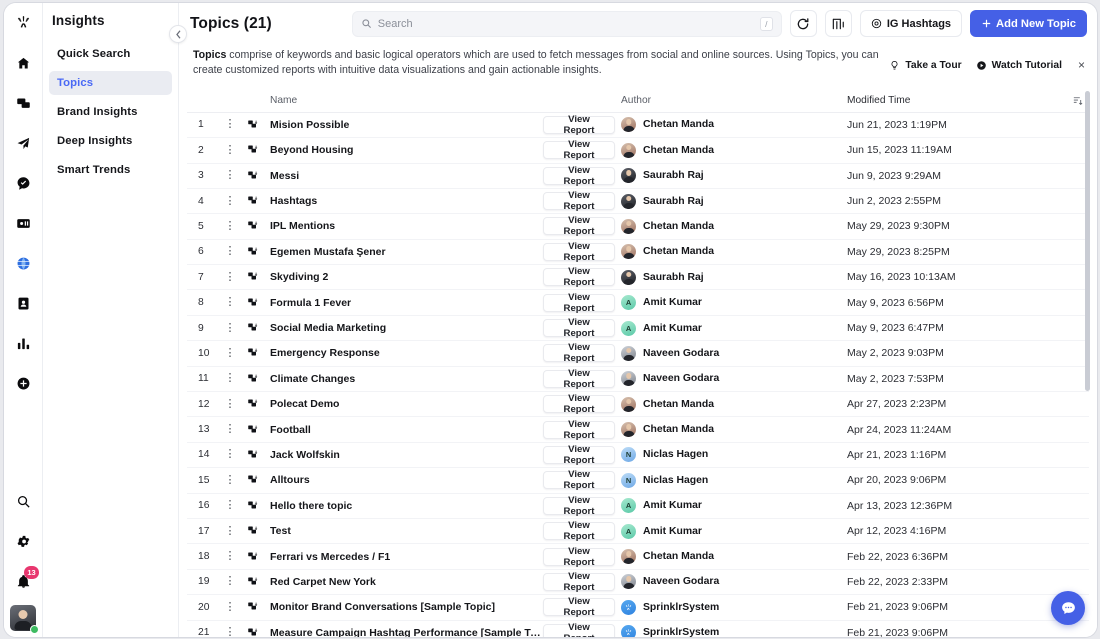 Image resolution: width=1100 pixels, height=639 pixels. What do you see at coordinates (253, 176) in the screenshot?
I see `topic-icon` at bounding box center [253, 176].